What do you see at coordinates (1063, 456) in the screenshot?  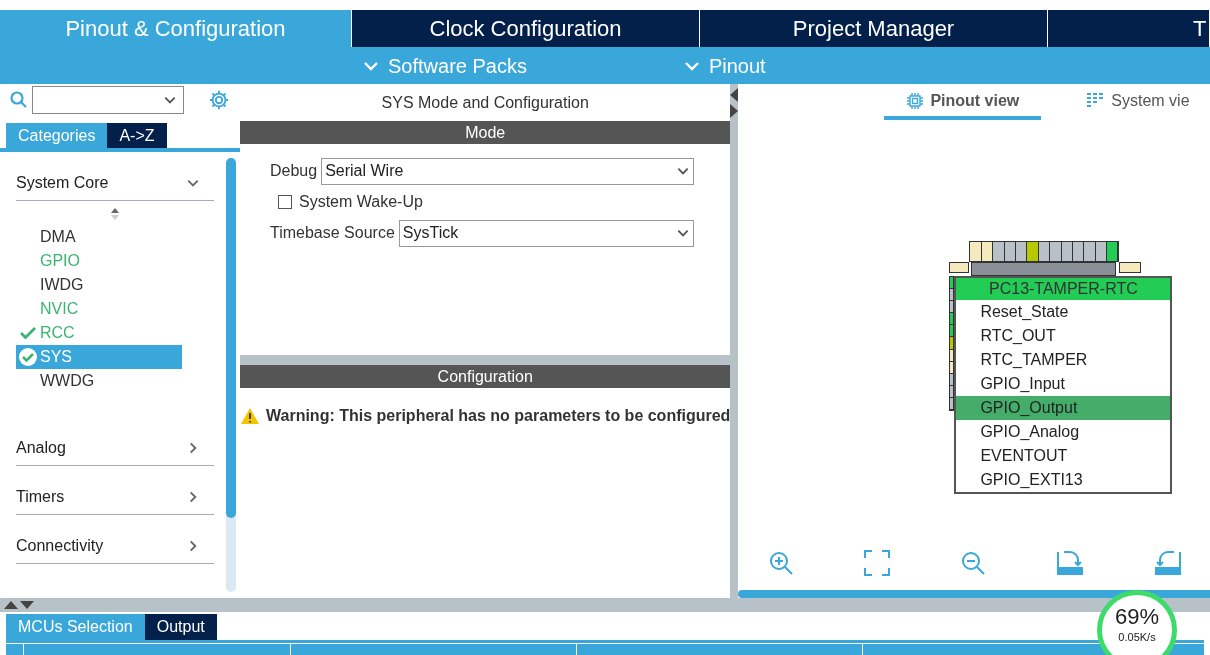 I see `menu-item: EVENTOUT` at bounding box center [1063, 456].